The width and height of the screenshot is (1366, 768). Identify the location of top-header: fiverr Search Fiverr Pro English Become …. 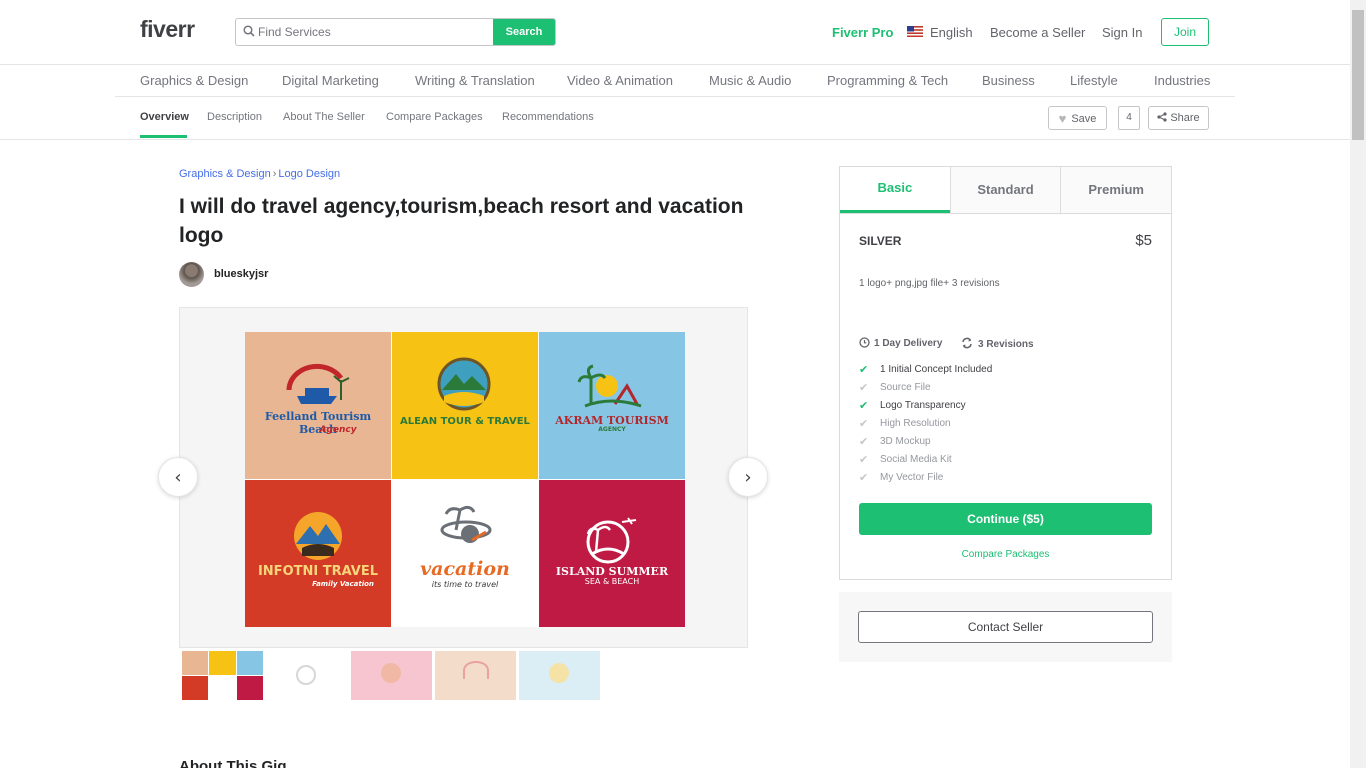
(675, 32).